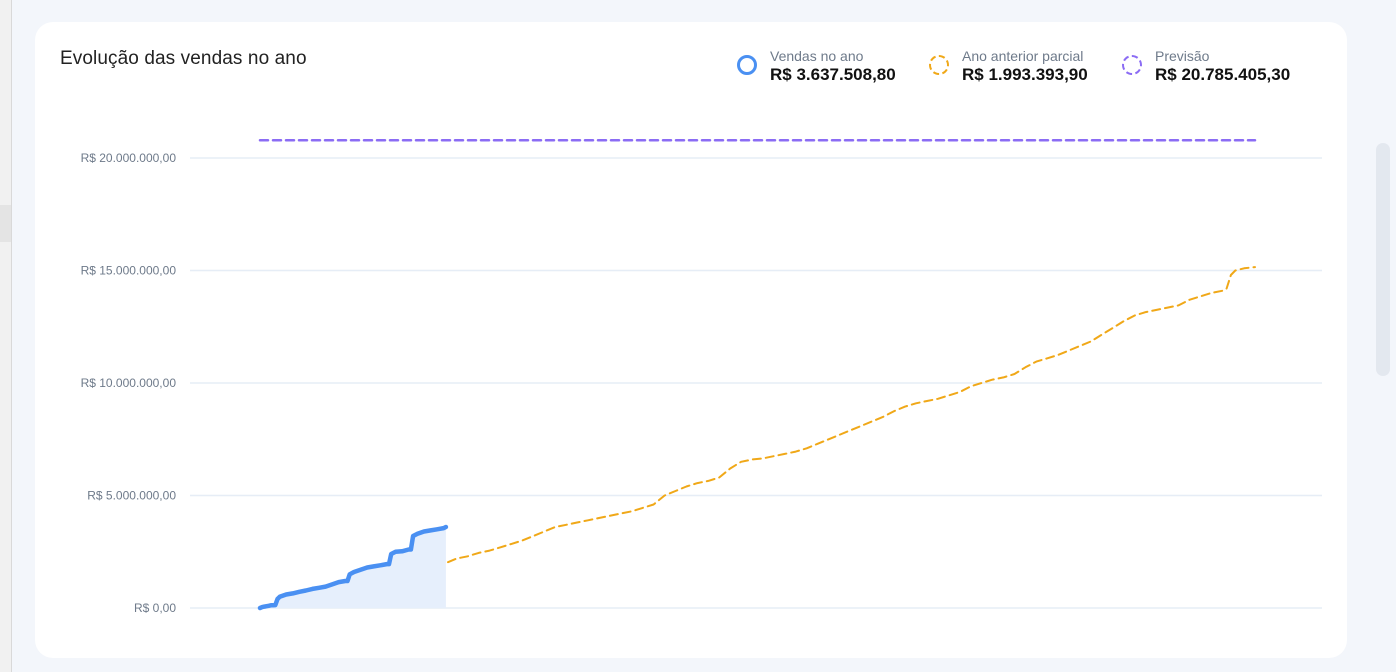  I want to click on y-tick-label: R$ 0,00, so click(155, 608).